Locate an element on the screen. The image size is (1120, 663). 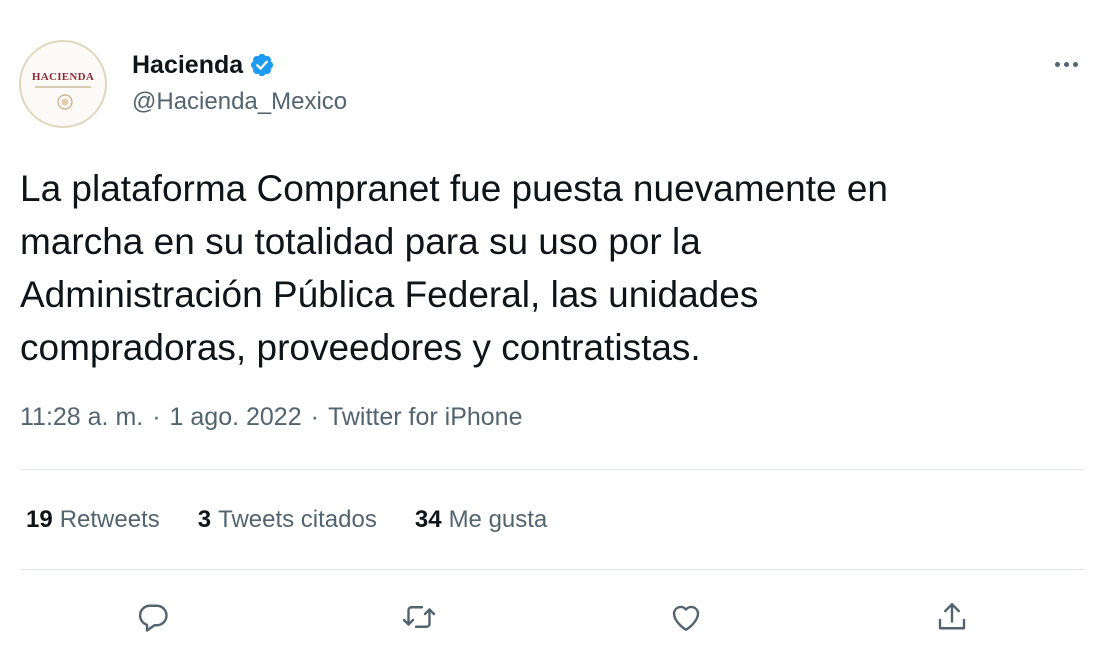
reply-icon is located at coordinates (153, 618).